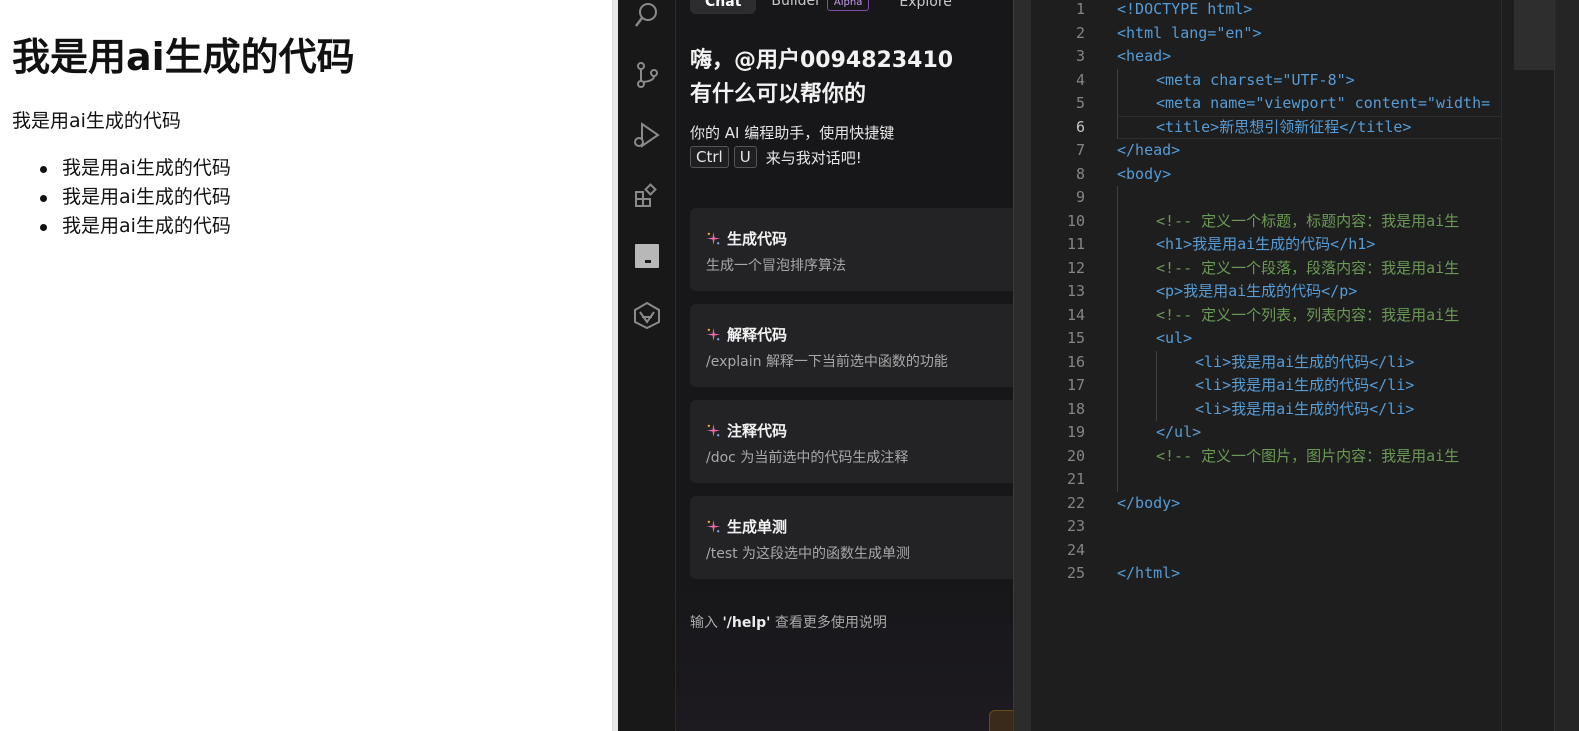 The width and height of the screenshot is (1579, 731). I want to click on code-line-current: 6 <title>新思想引领新征程</title>, so click(1266, 127).